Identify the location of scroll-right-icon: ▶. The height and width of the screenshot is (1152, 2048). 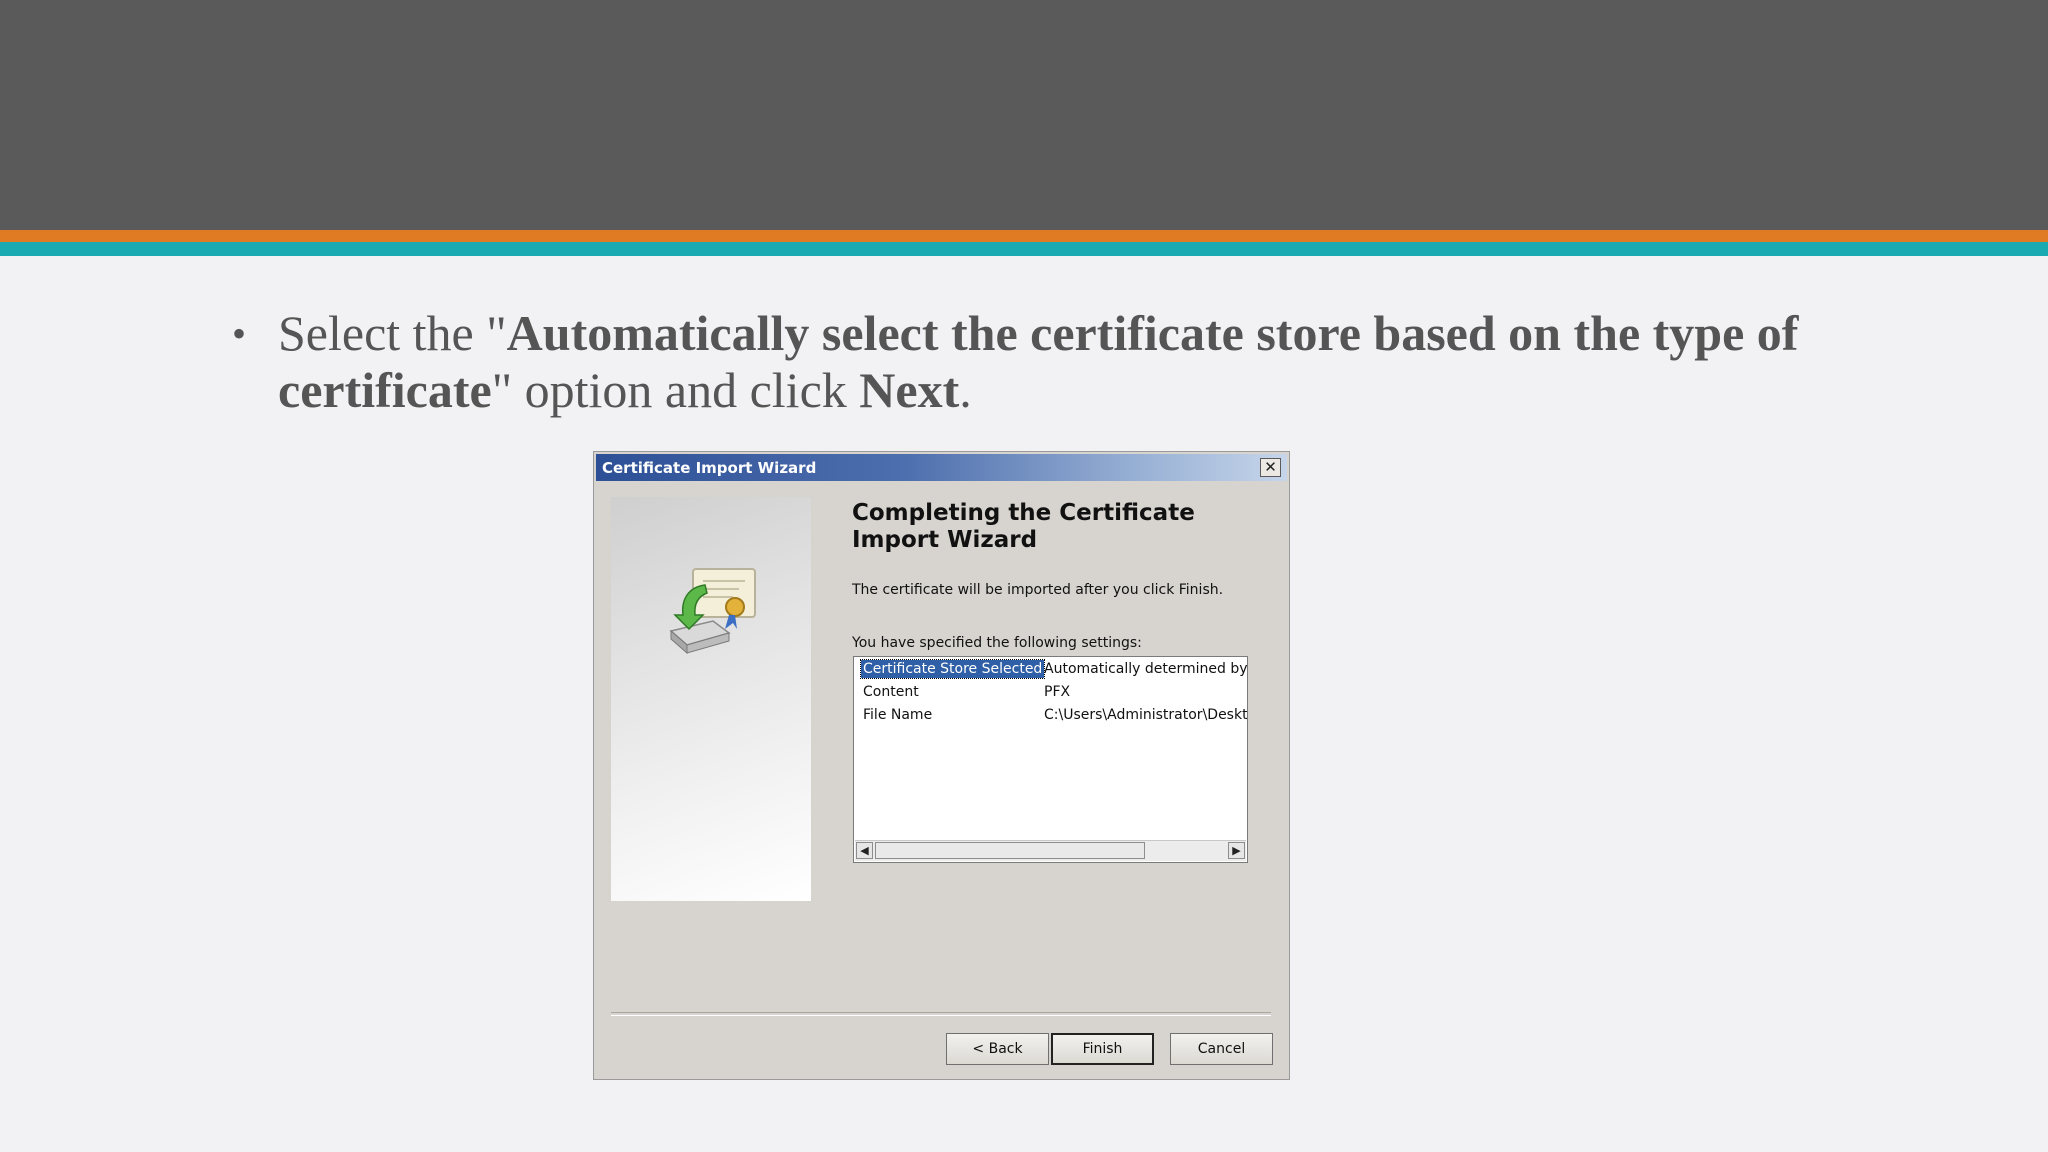
(1236, 850).